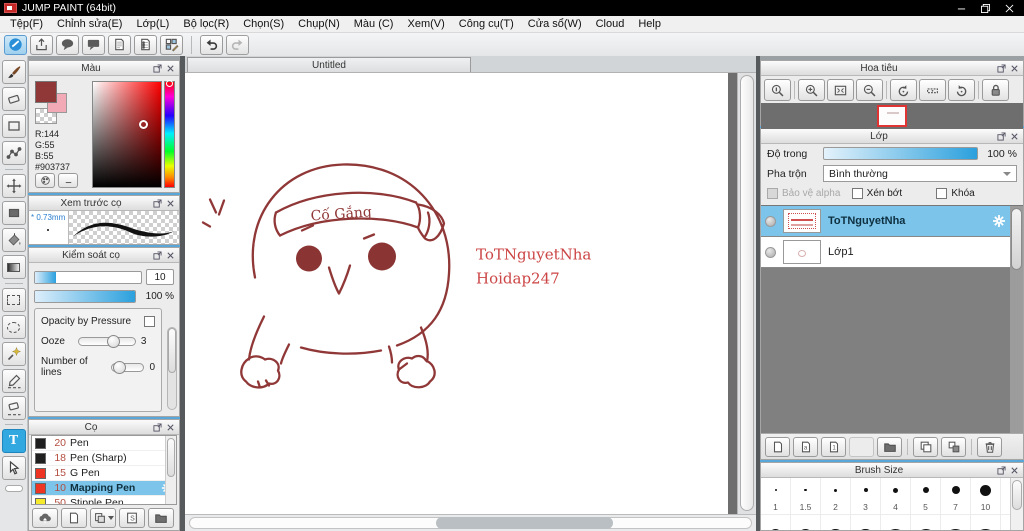 The image size is (1024, 531). Describe the element at coordinates (41, 44) in the screenshot. I see `publish-button` at that location.